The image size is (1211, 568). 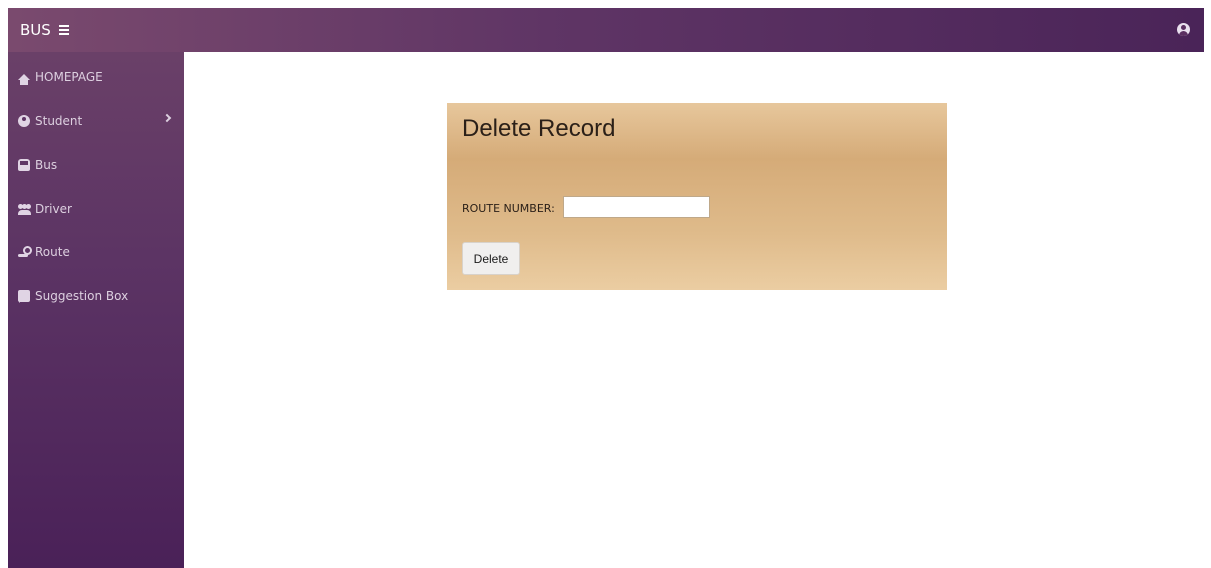 What do you see at coordinates (25, 252) in the screenshot?
I see `route-icon` at bounding box center [25, 252].